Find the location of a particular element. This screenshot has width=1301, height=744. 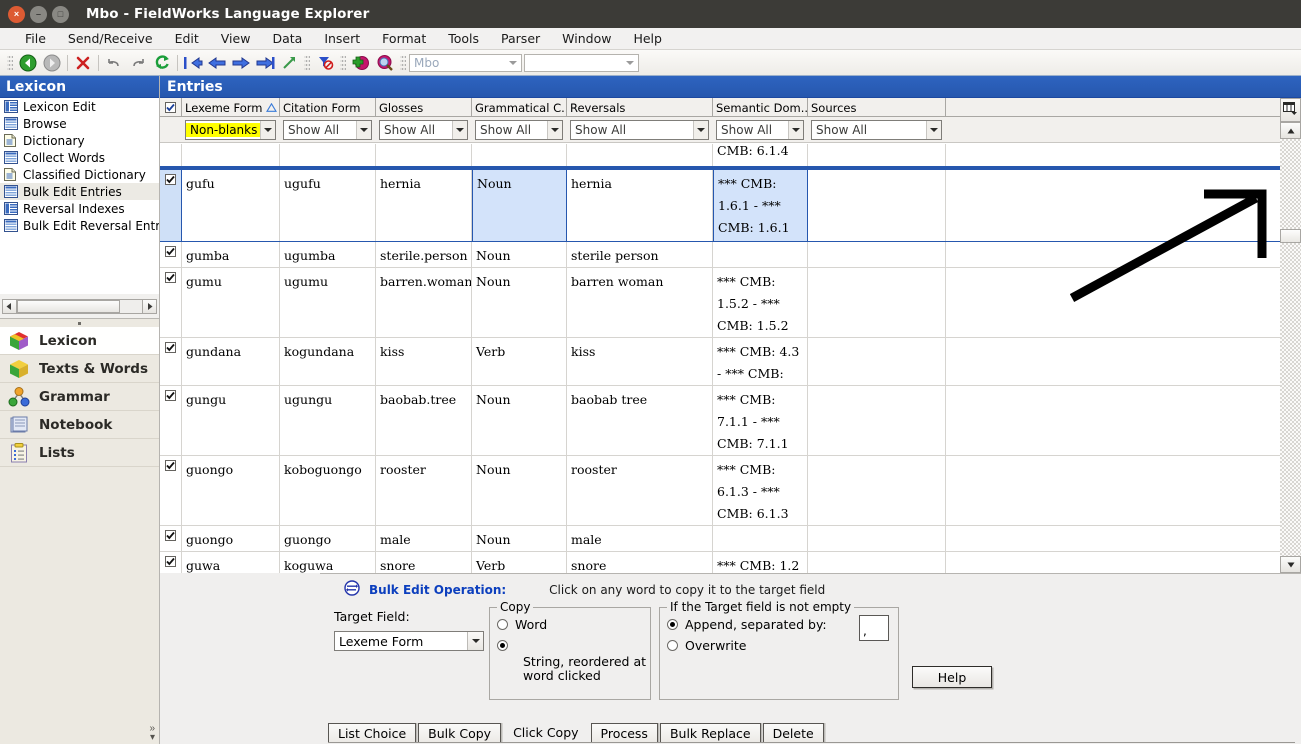

window-maximize-button: □ is located at coordinates (60, 14).